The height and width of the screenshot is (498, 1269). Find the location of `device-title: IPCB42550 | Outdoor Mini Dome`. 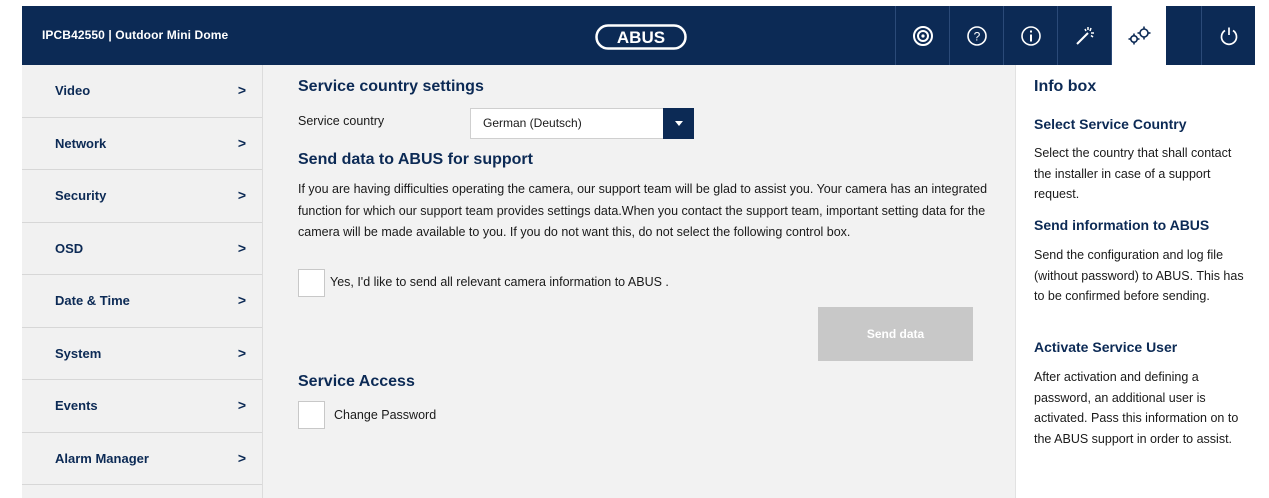

device-title: IPCB42550 | Outdoor Mini Dome is located at coordinates (135, 35).